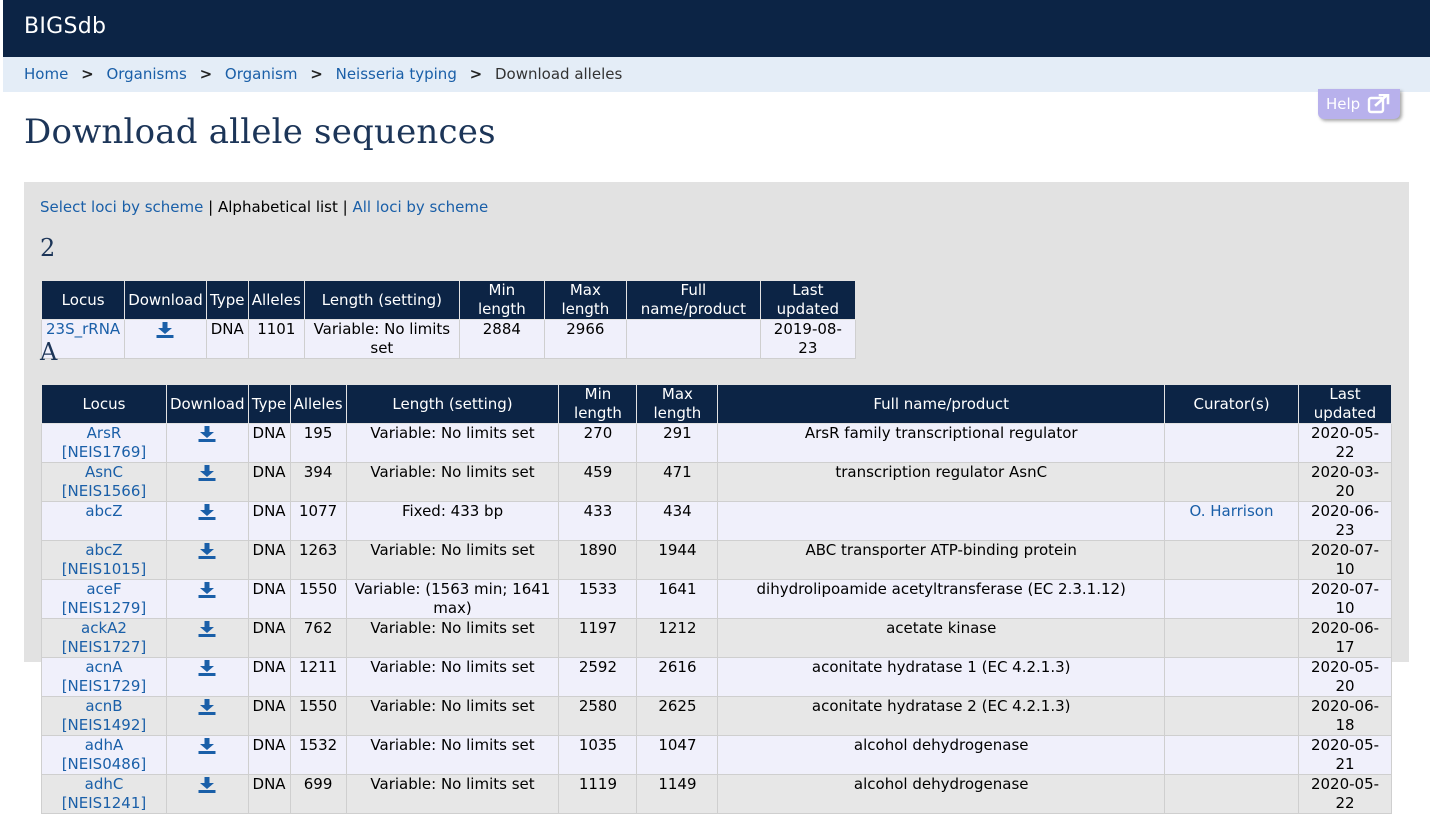  I want to click on locus-link: abcZ, so click(103, 511).